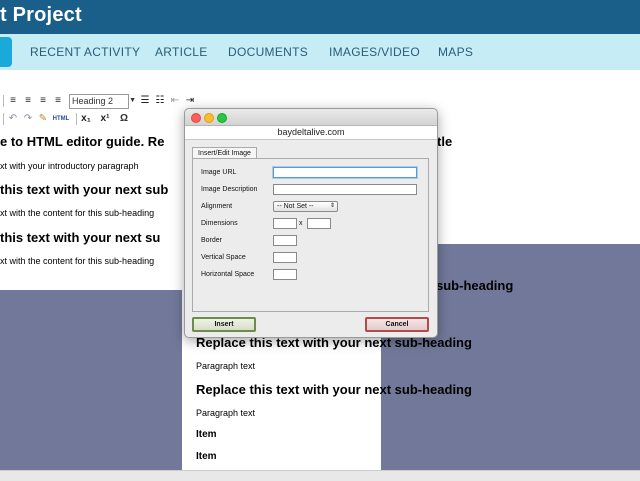 The image size is (640, 481). I want to click on height-input, so click(319, 223).